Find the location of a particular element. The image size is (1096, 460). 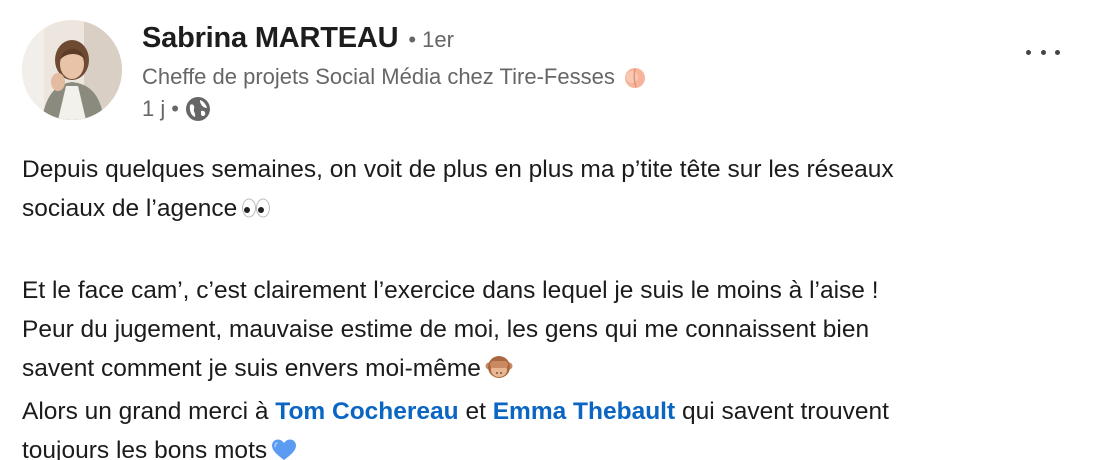

avatar is located at coordinates (72, 70).